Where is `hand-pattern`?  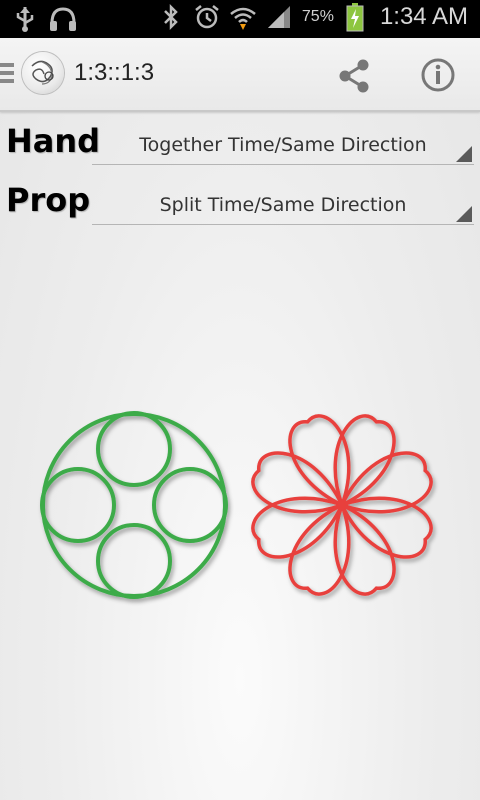
hand-pattern is located at coordinates (134, 505).